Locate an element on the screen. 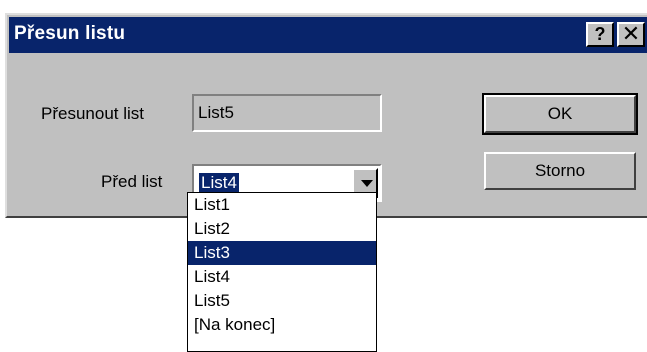 Image resolution: width=647 pixels, height=352 pixels. window-title: Přesun listu is located at coordinates (70, 33).